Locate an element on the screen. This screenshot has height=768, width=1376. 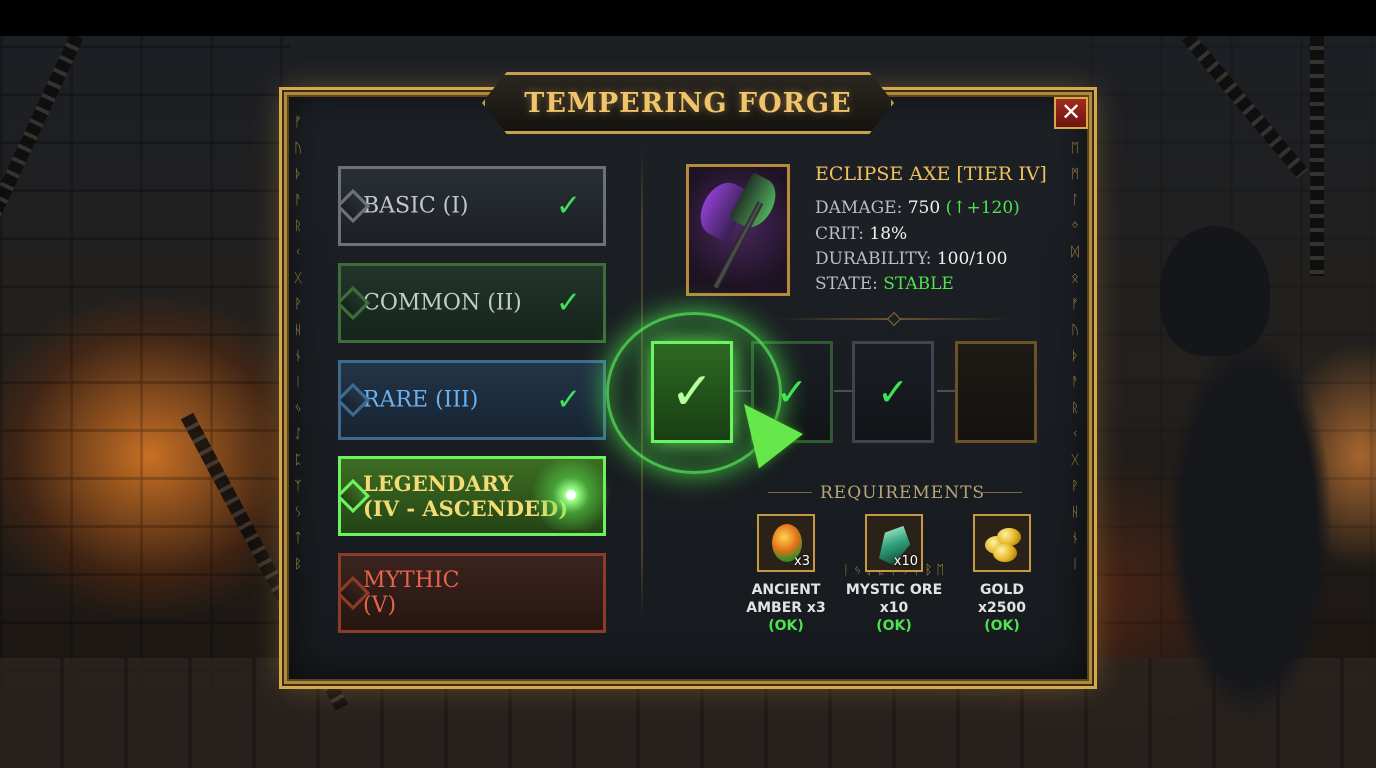
blacksmith-hood is located at coordinates (1215, 291).